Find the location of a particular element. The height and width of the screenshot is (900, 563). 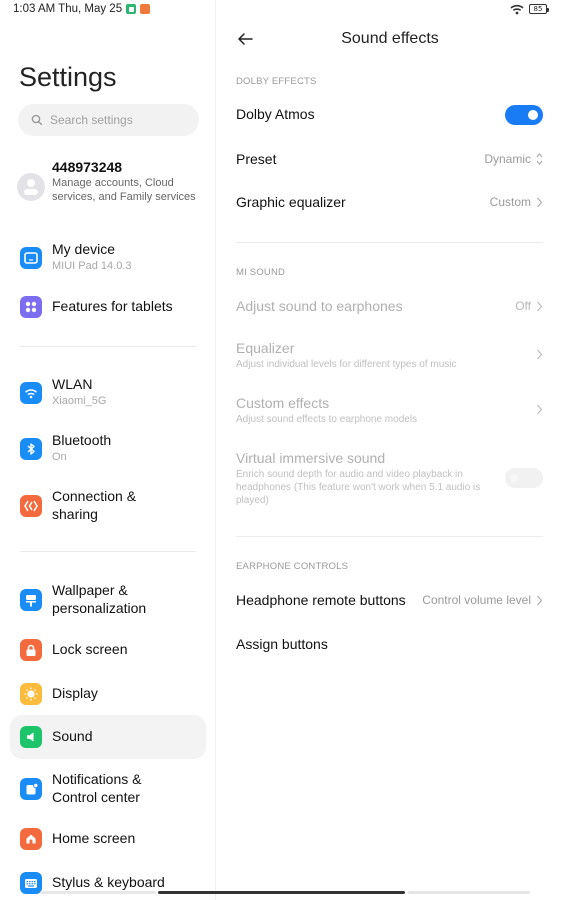

sidebar-item-label: My device is located at coordinates (84, 249).